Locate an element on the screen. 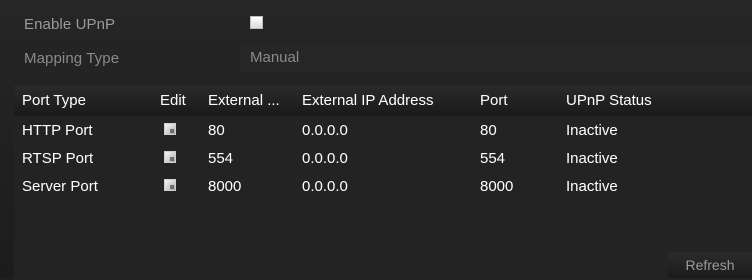 The width and height of the screenshot is (752, 280). cell-port: 8000 is located at coordinates (497, 186).